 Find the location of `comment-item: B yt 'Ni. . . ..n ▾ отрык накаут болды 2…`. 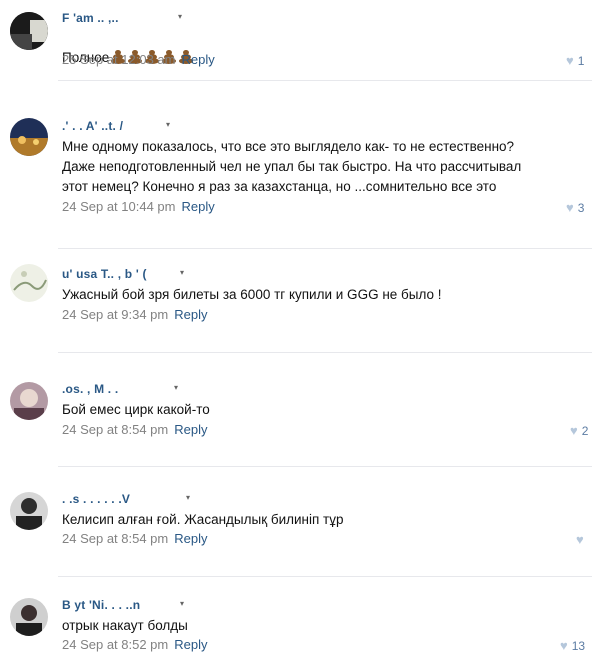

comment-item: B yt 'Ni. . . ..n ▾ отрык накаут болды 2… is located at coordinates (300, 623).